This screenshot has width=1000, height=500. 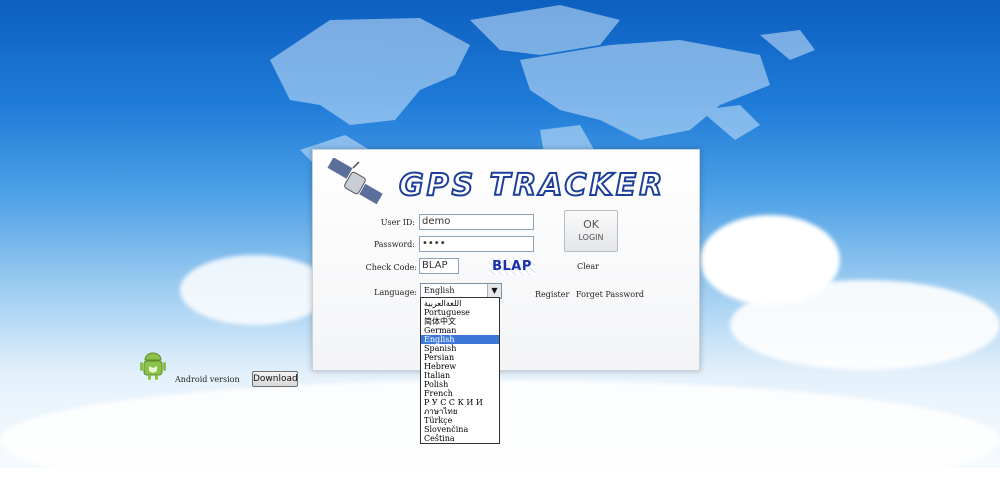 What do you see at coordinates (460, 429) in the screenshot?
I see `language-option: Slovenčina` at bounding box center [460, 429].